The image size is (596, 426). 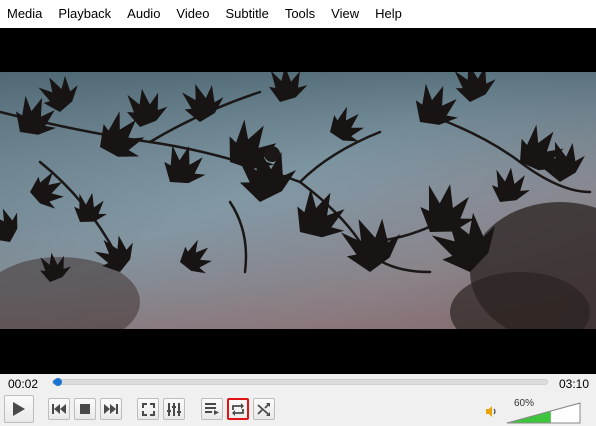 I want to click on menu-playback: Playback, so click(x=84, y=14).